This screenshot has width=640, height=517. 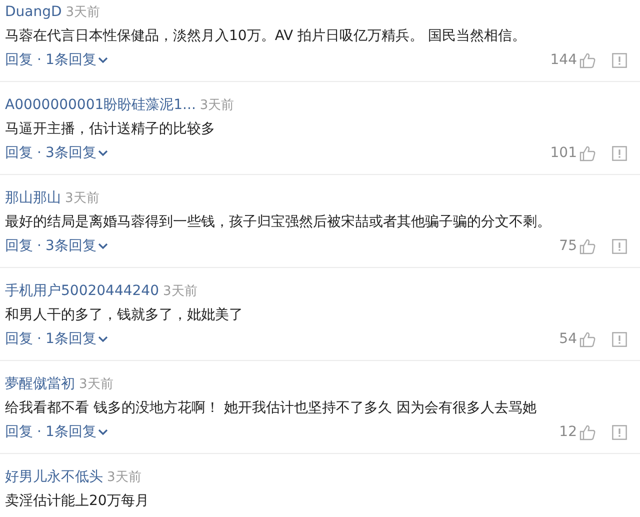 What do you see at coordinates (266, 36) in the screenshot?
I see `comment-text: 马蓉在代言日本性保健品，淡然月入10万。AV 拍片日吸亿万精兵。 国民当然相信。` at bounding box center [266, 36].